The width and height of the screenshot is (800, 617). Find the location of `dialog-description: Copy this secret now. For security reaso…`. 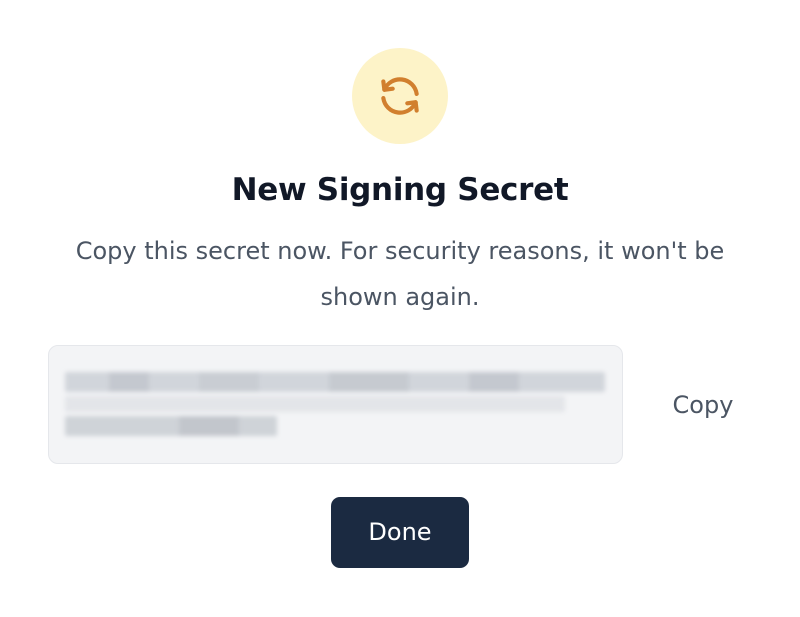

dialog-description: Copy this secret now. For security reaso… is located at coordinates (400, 274).